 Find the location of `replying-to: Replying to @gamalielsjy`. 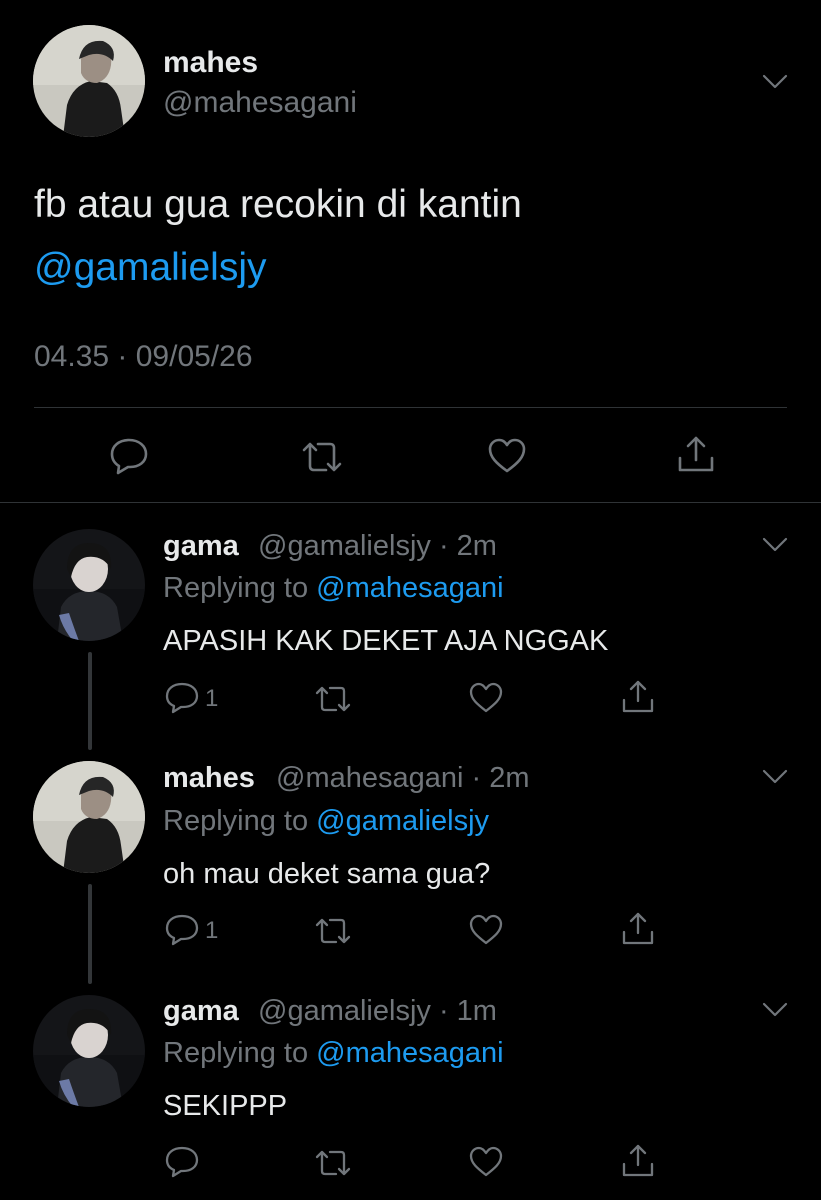

replying-to: Replying to @gamalielsjy is located at coordinates (326, 821).